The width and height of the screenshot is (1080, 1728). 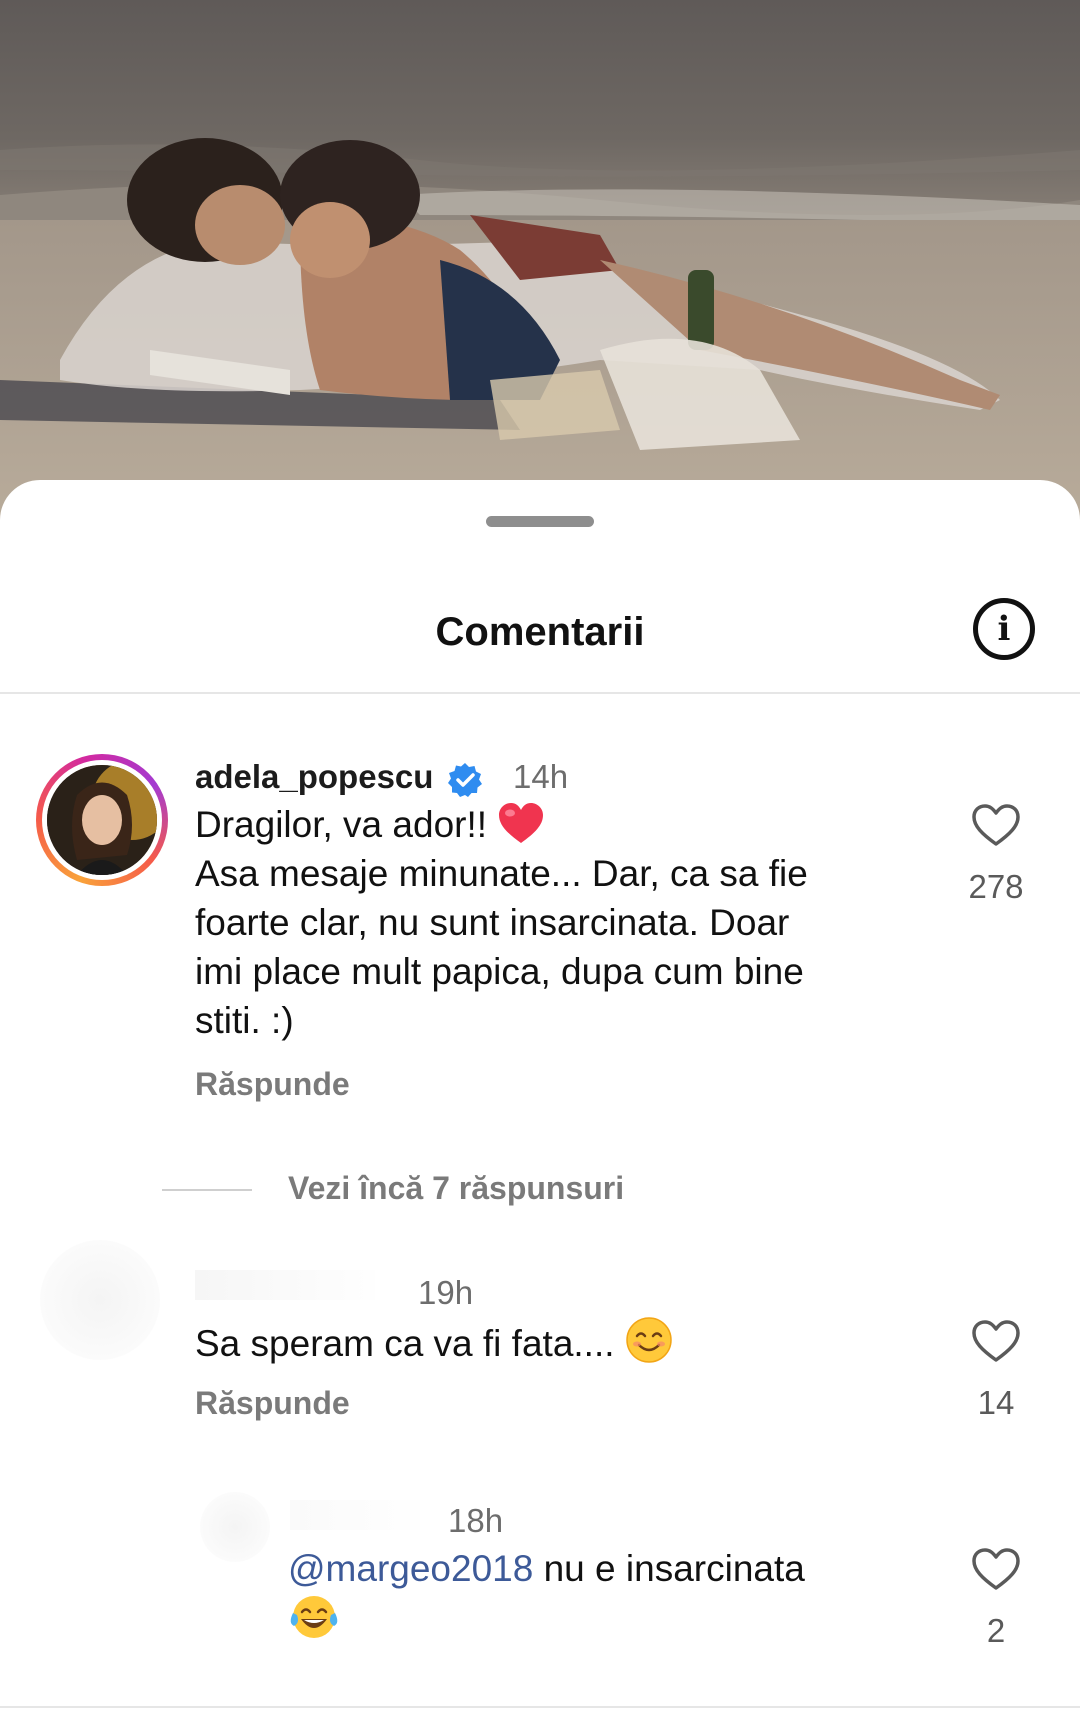 I want to click on verified-badge-icon, so click(x=465, y=780).